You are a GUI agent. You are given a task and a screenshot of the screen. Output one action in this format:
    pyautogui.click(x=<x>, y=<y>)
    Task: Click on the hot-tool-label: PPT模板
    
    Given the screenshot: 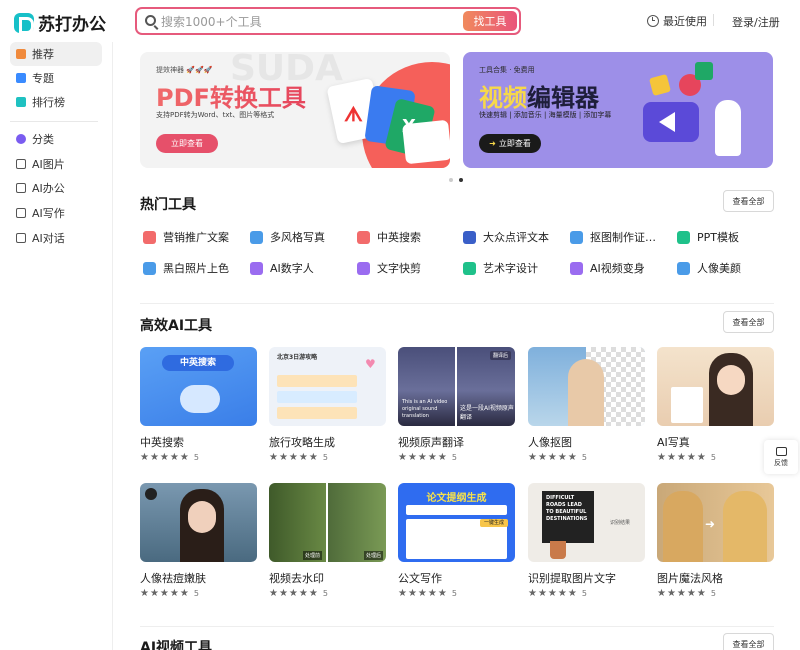 What is the action you would take?
    pyautogui.click(x=718, y=237)
    